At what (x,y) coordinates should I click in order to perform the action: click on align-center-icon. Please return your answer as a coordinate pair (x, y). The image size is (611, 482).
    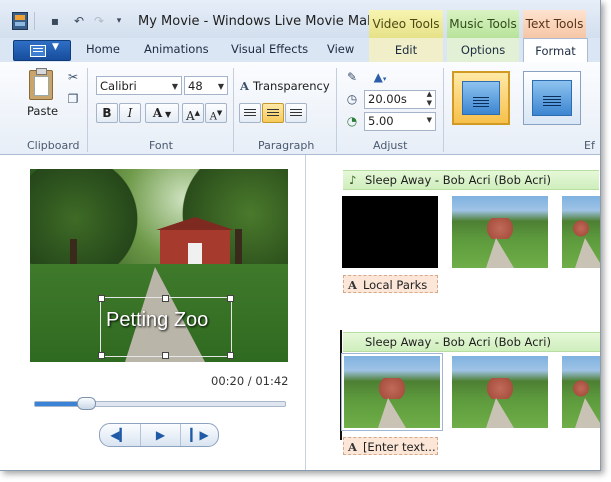
    Looking at the image, I should click on (273, 113).